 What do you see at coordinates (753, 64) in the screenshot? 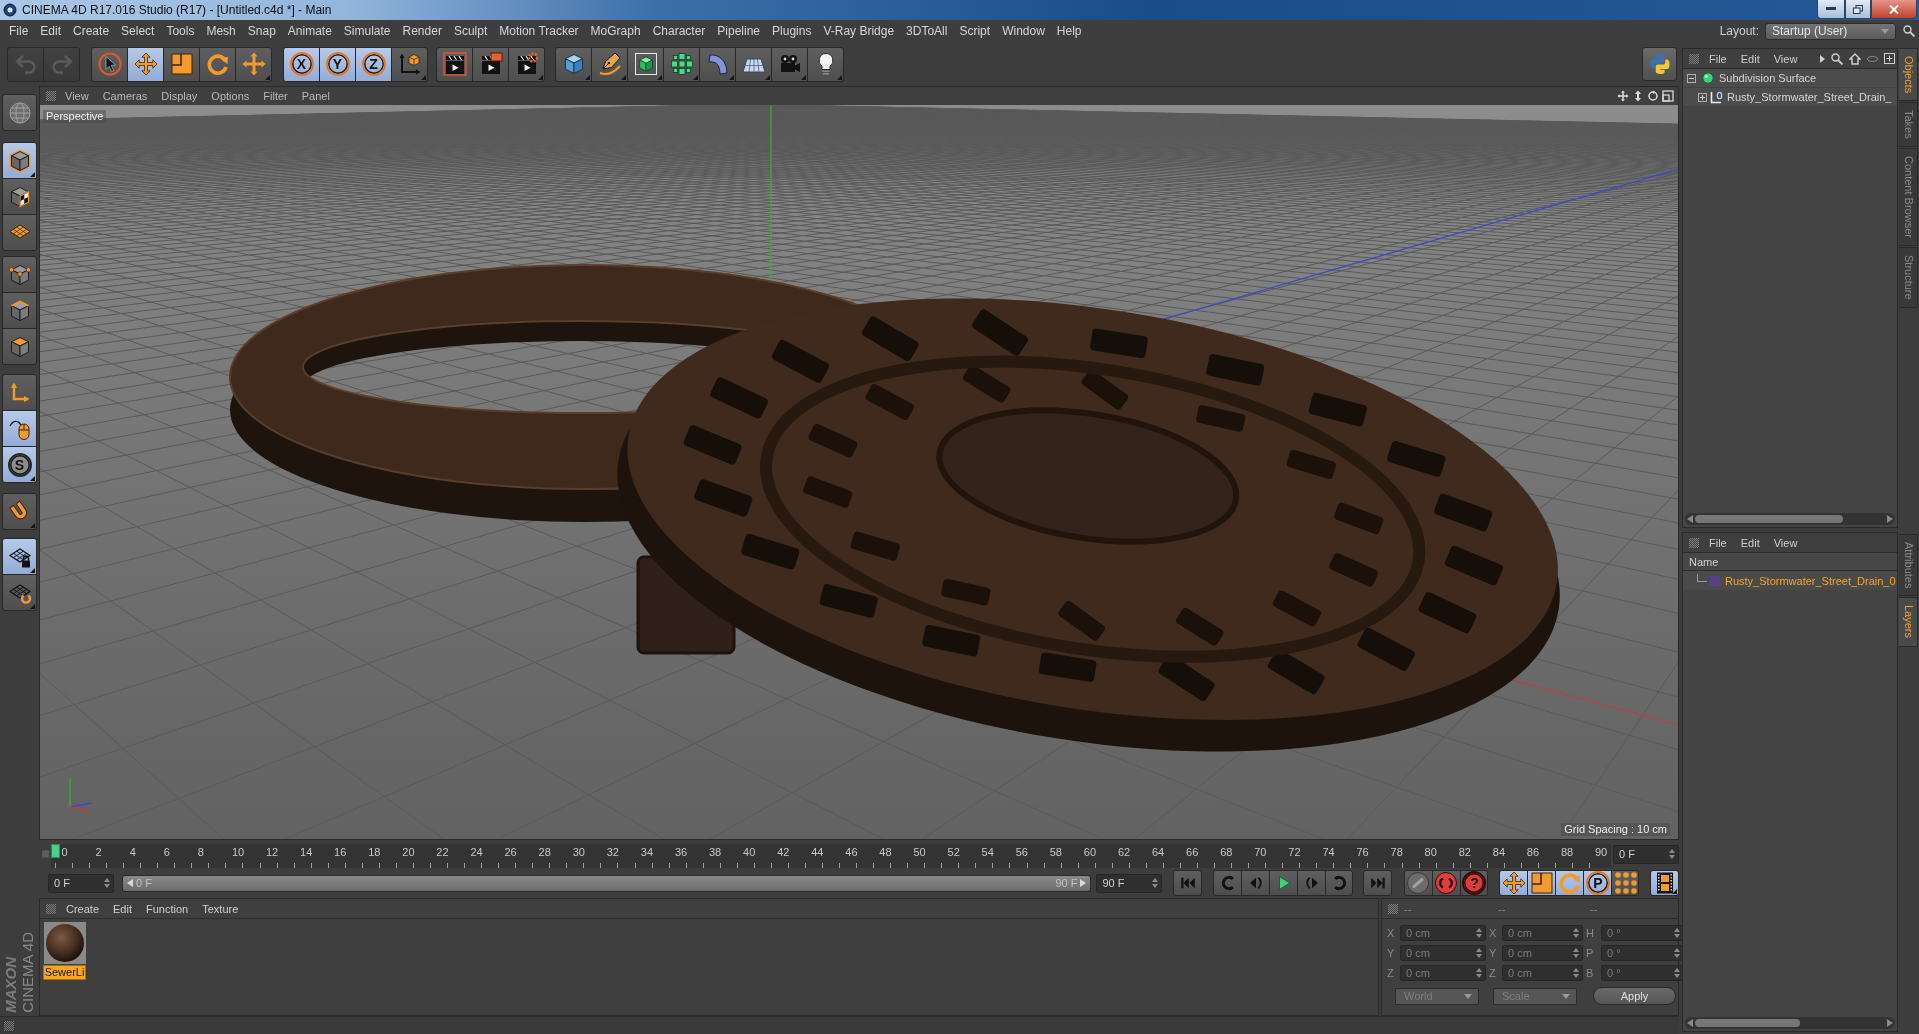
I see `floor-object-button` at bounding box center [753, 64].